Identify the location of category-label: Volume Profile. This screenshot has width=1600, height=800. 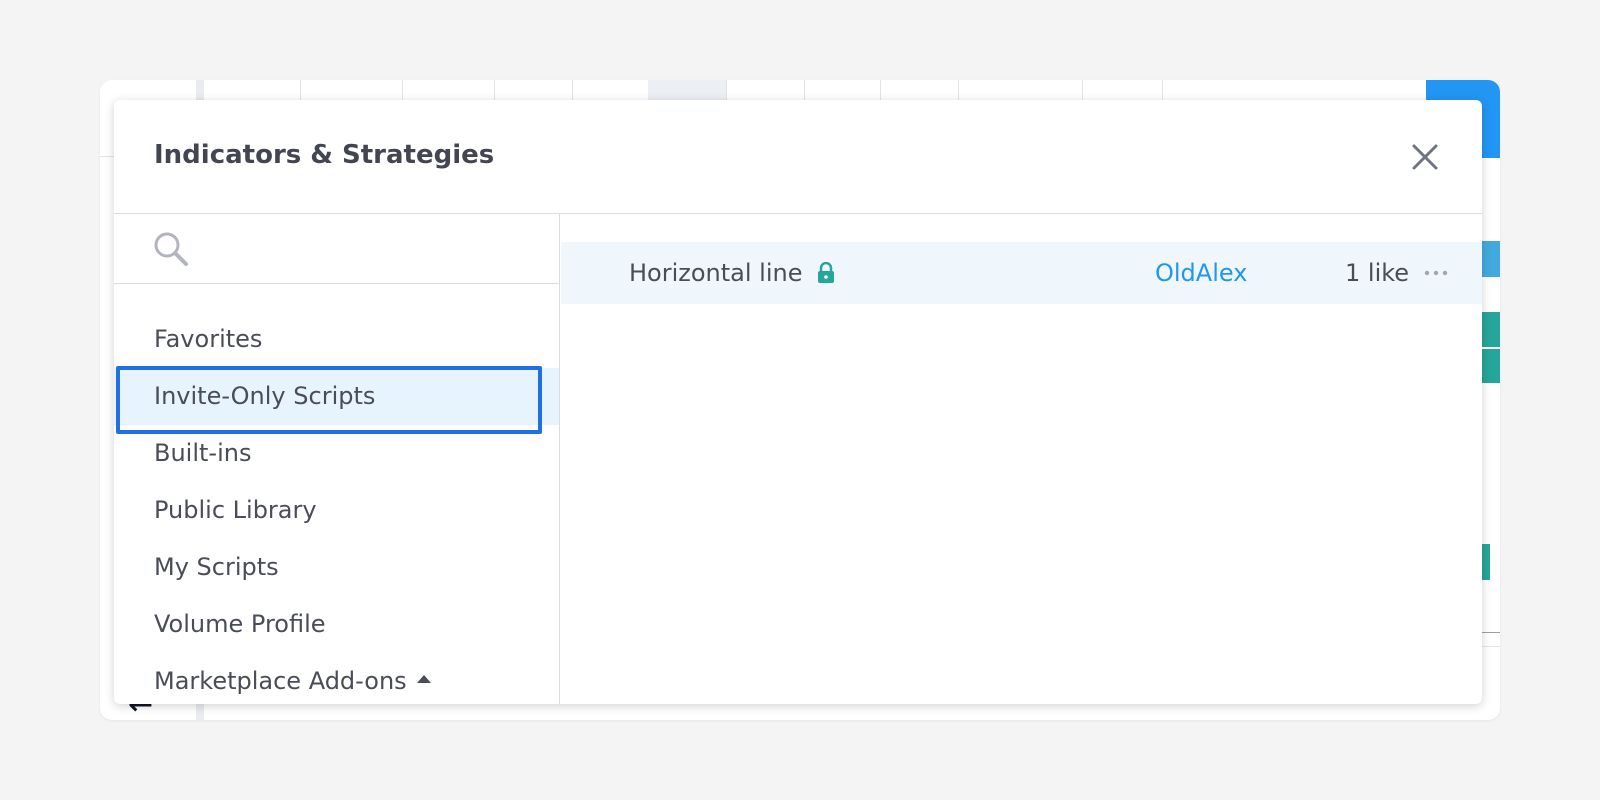
(240, 624).